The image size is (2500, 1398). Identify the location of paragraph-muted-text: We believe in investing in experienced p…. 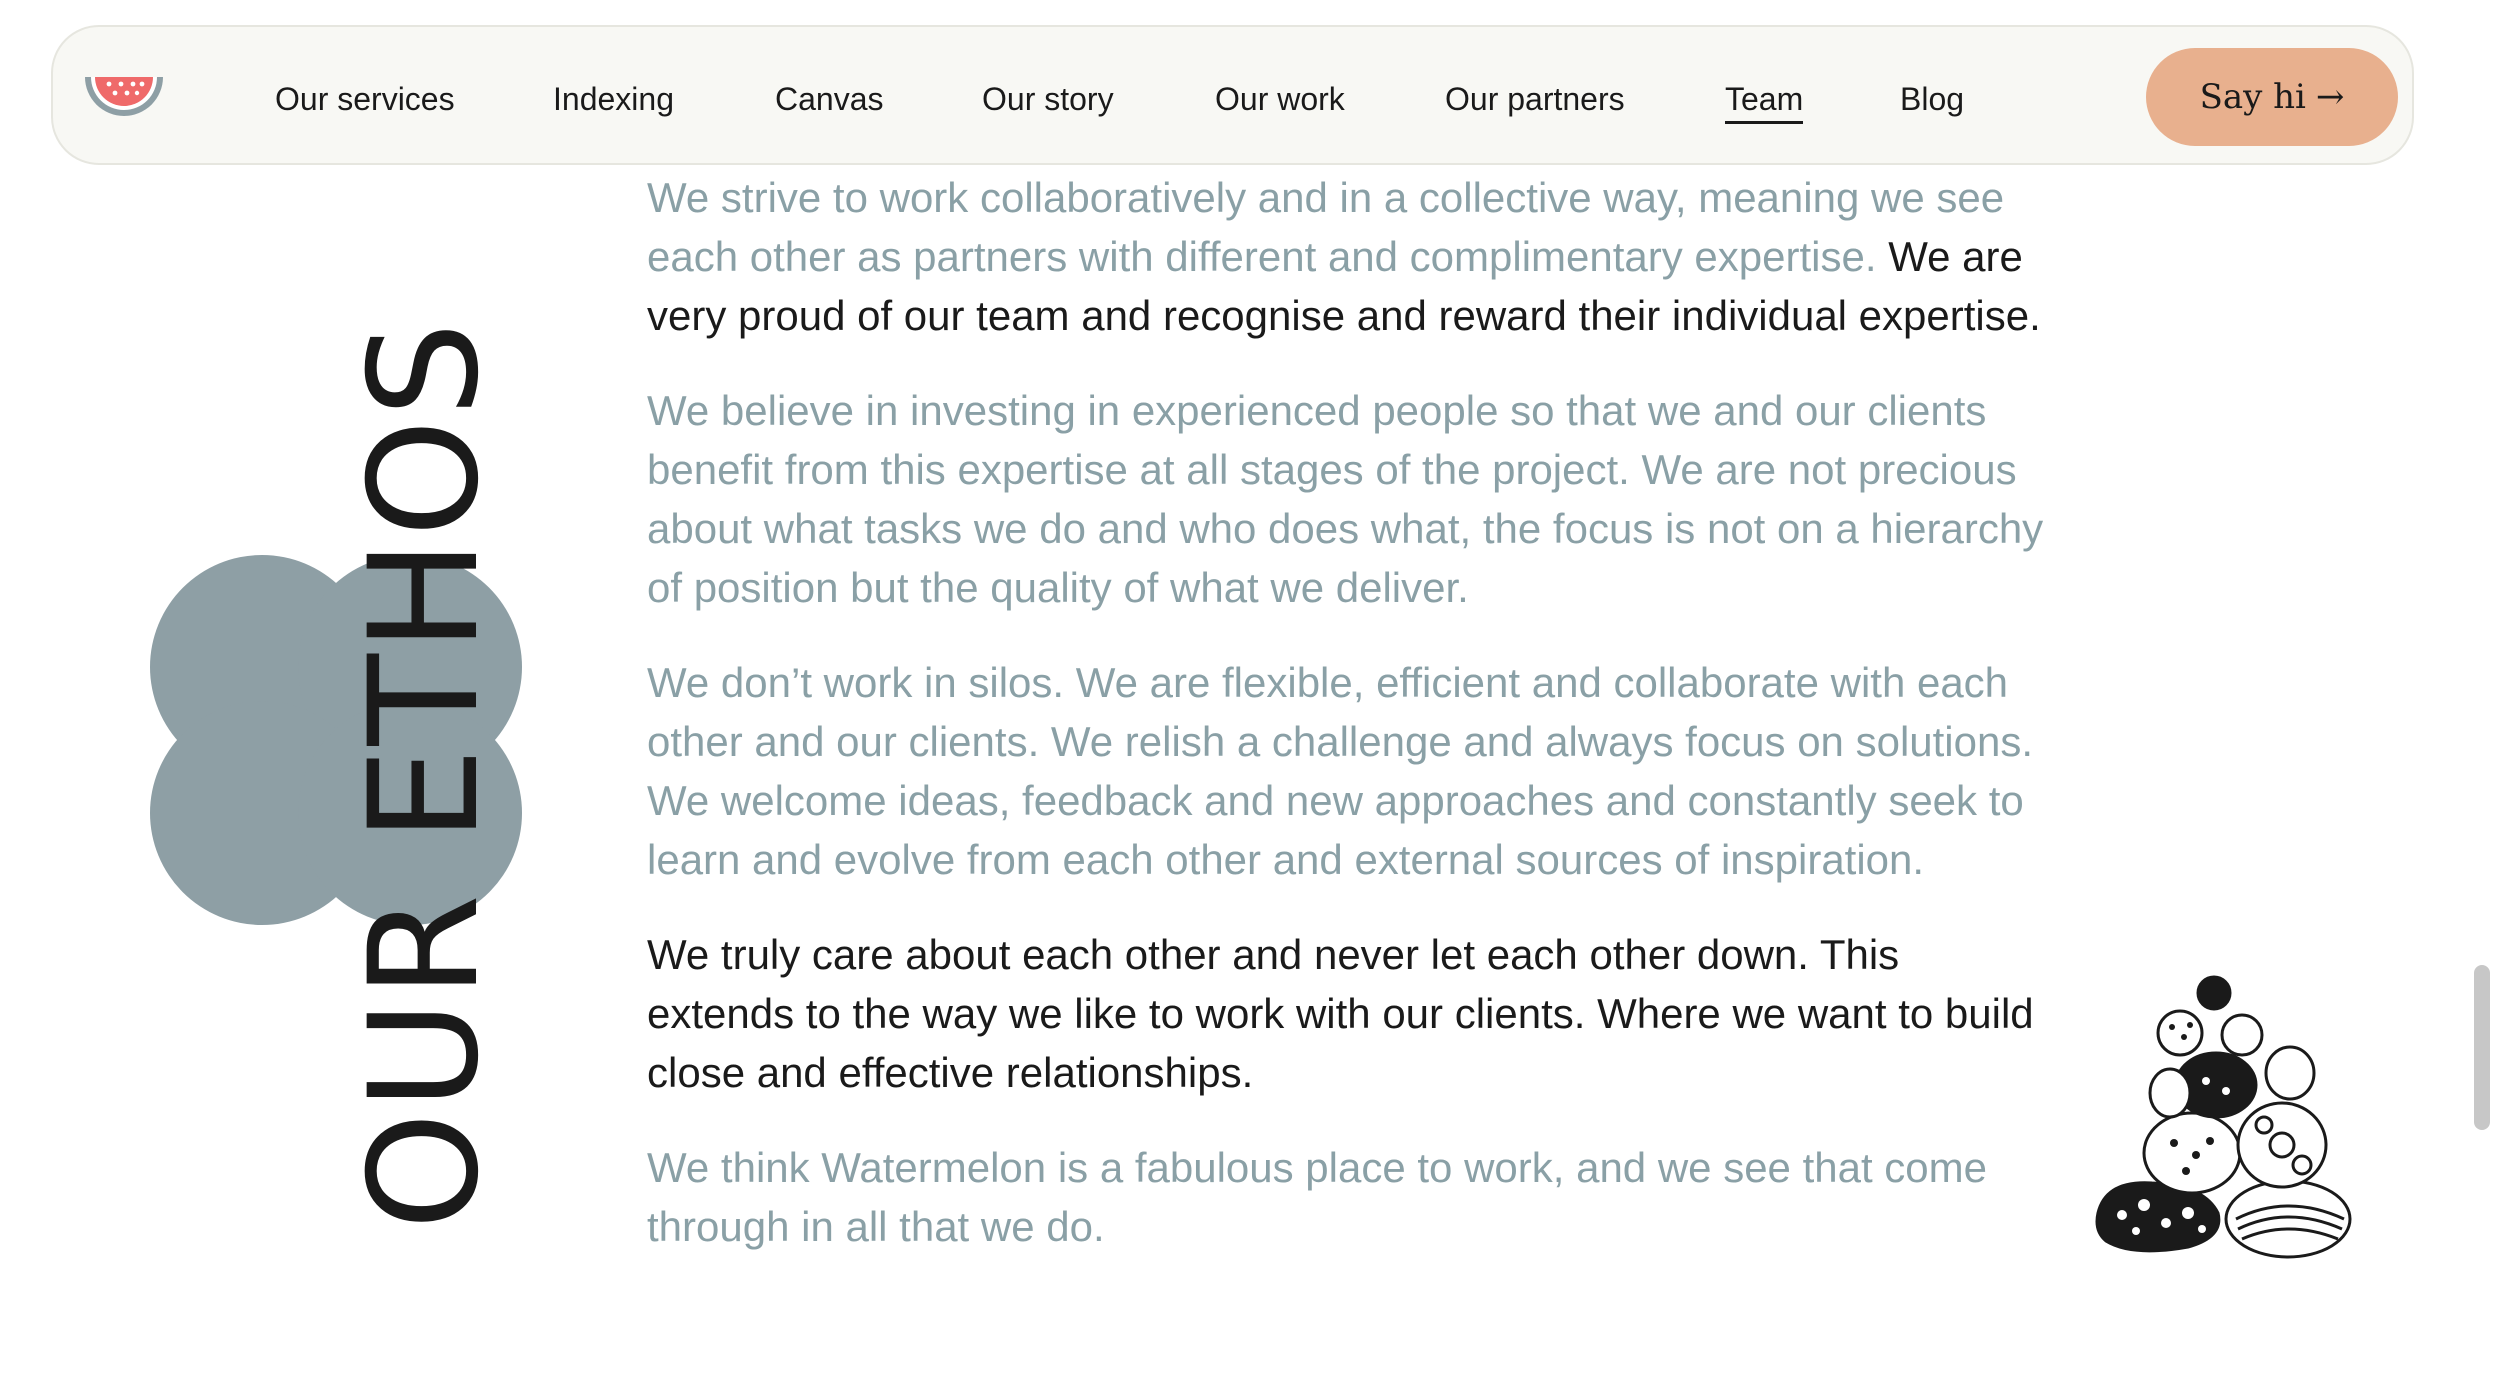
(1345, 499).